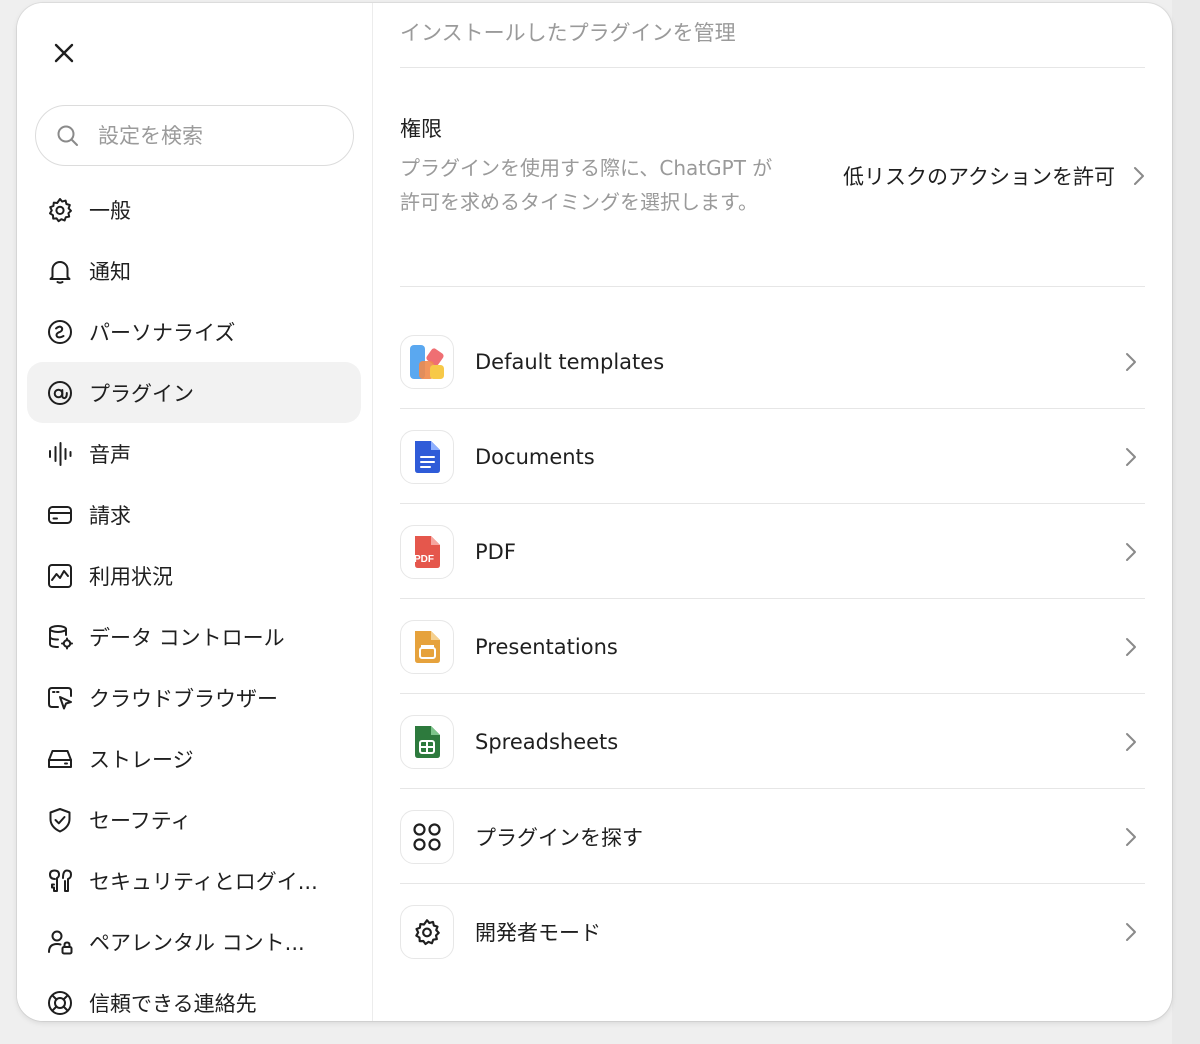 The width and height of the screenshot is (1200, 1044). Describe the element at coordinates (194, 209) in the screenshot. I see `sidebar-item-general: 一般` at that location.